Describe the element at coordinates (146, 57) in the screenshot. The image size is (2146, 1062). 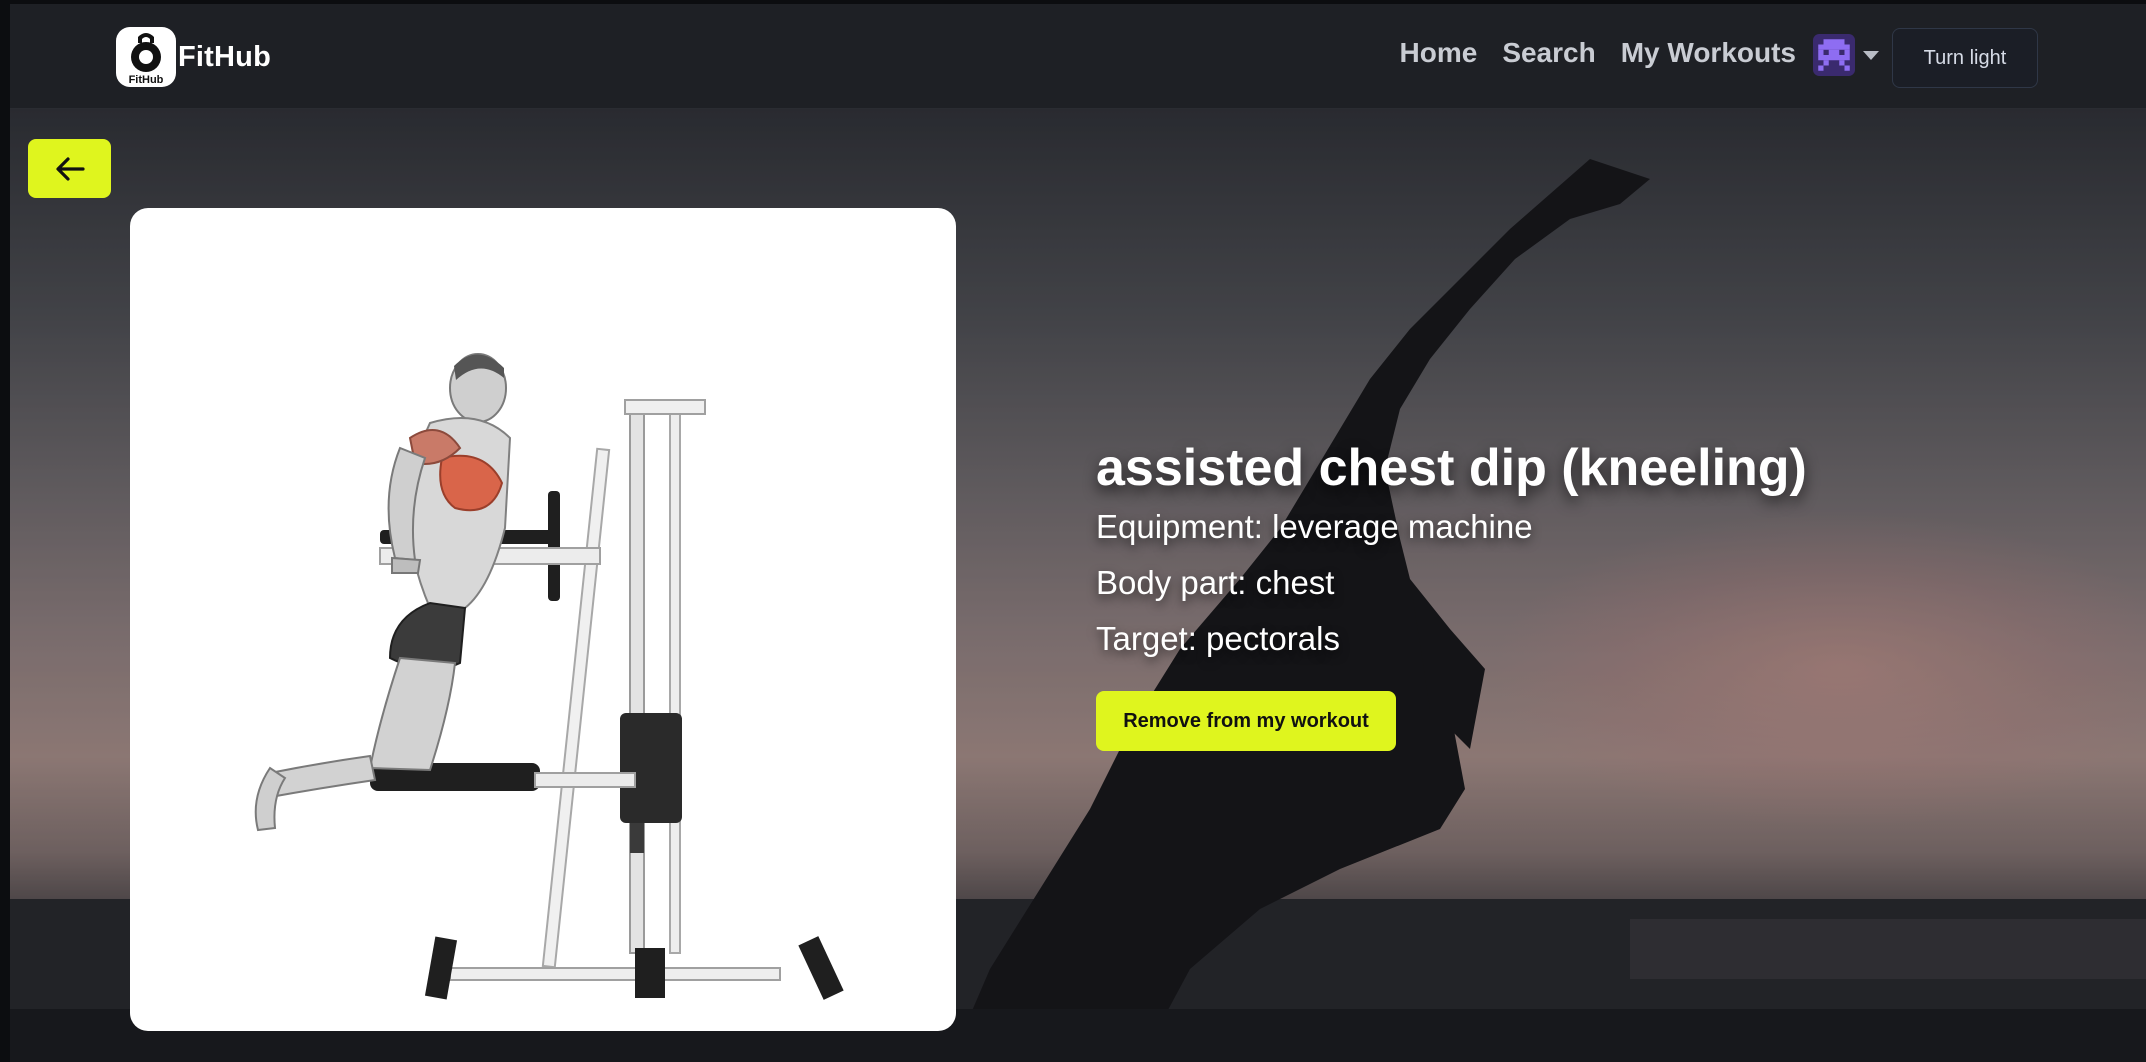
I see `fithub-logo-icon: FitHub` at that location.